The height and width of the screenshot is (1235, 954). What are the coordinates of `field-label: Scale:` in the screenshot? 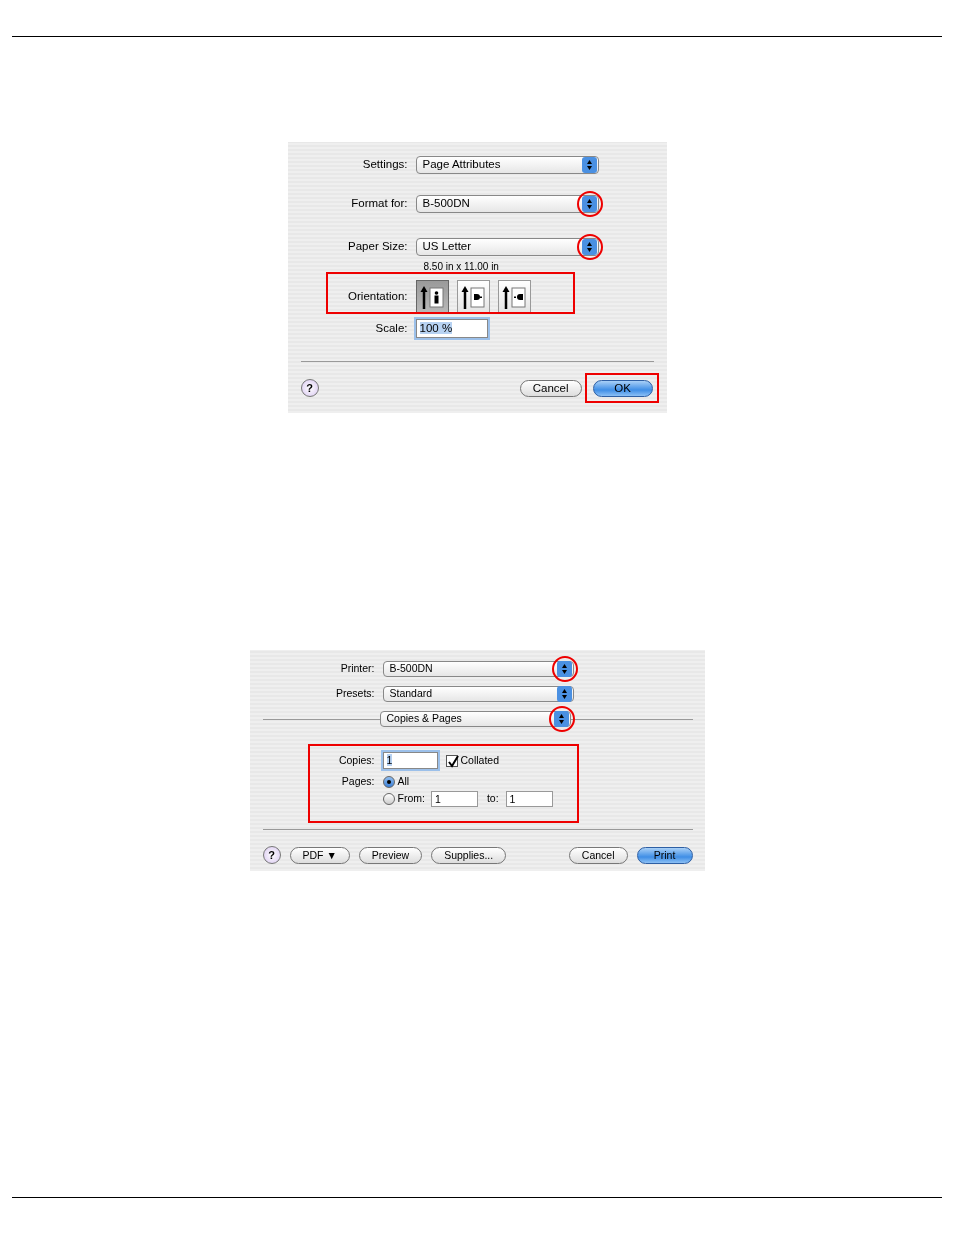 It's located at (391, 328).